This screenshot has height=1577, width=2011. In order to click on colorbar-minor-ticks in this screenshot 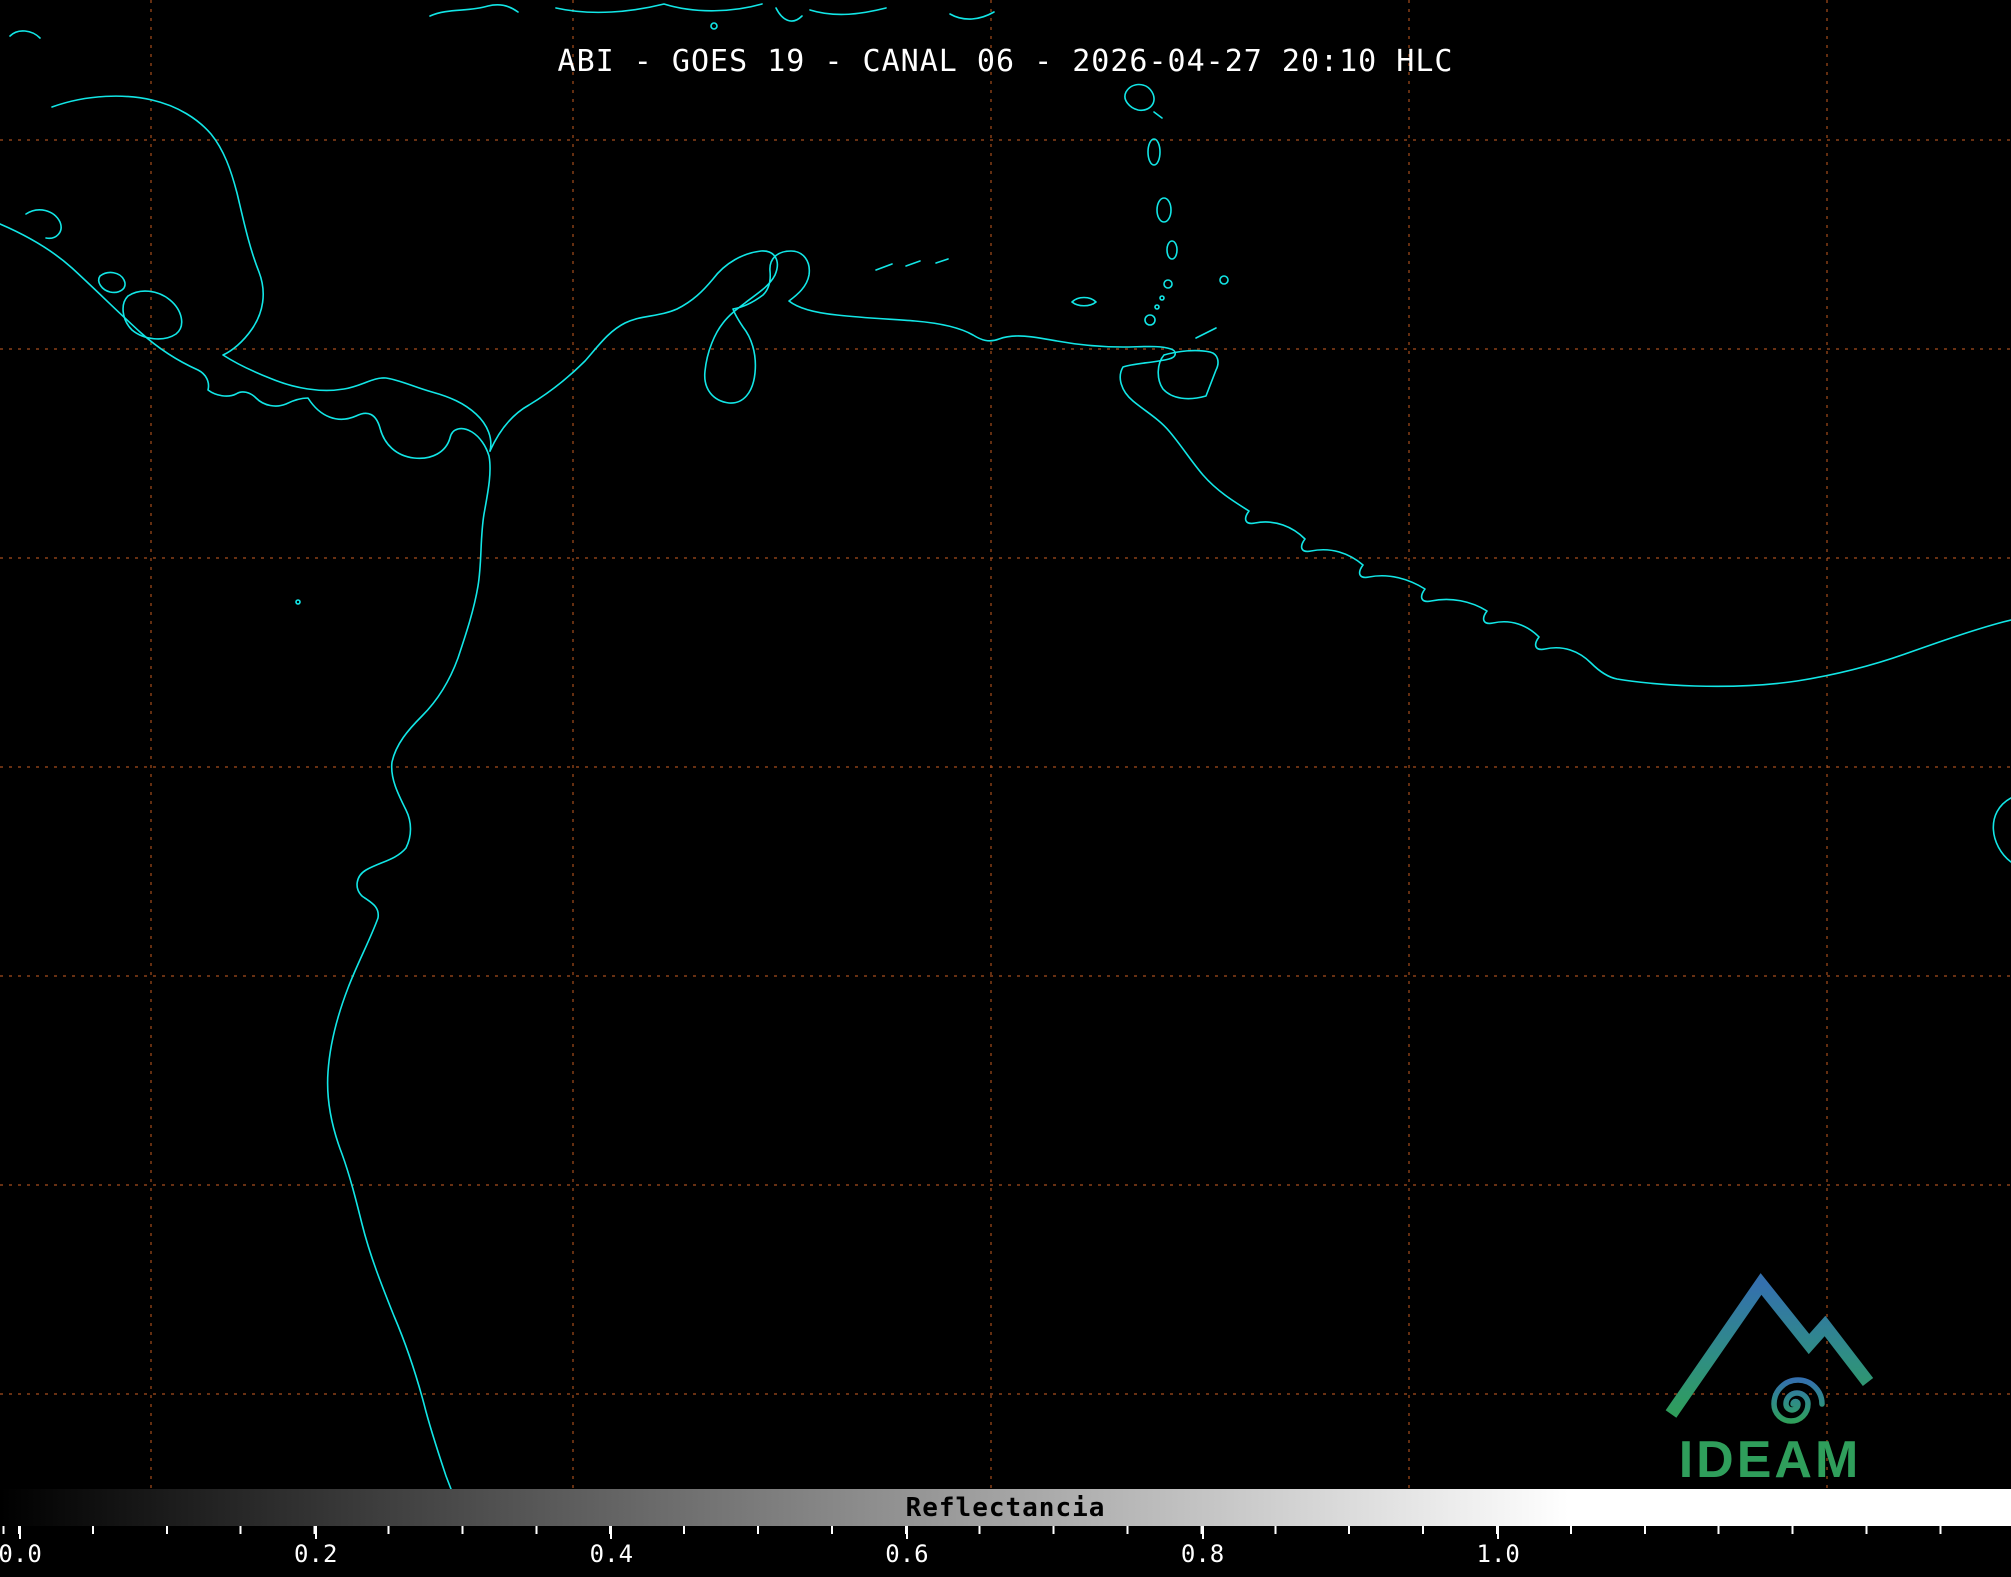, I will do `click(1005, 1530)`.